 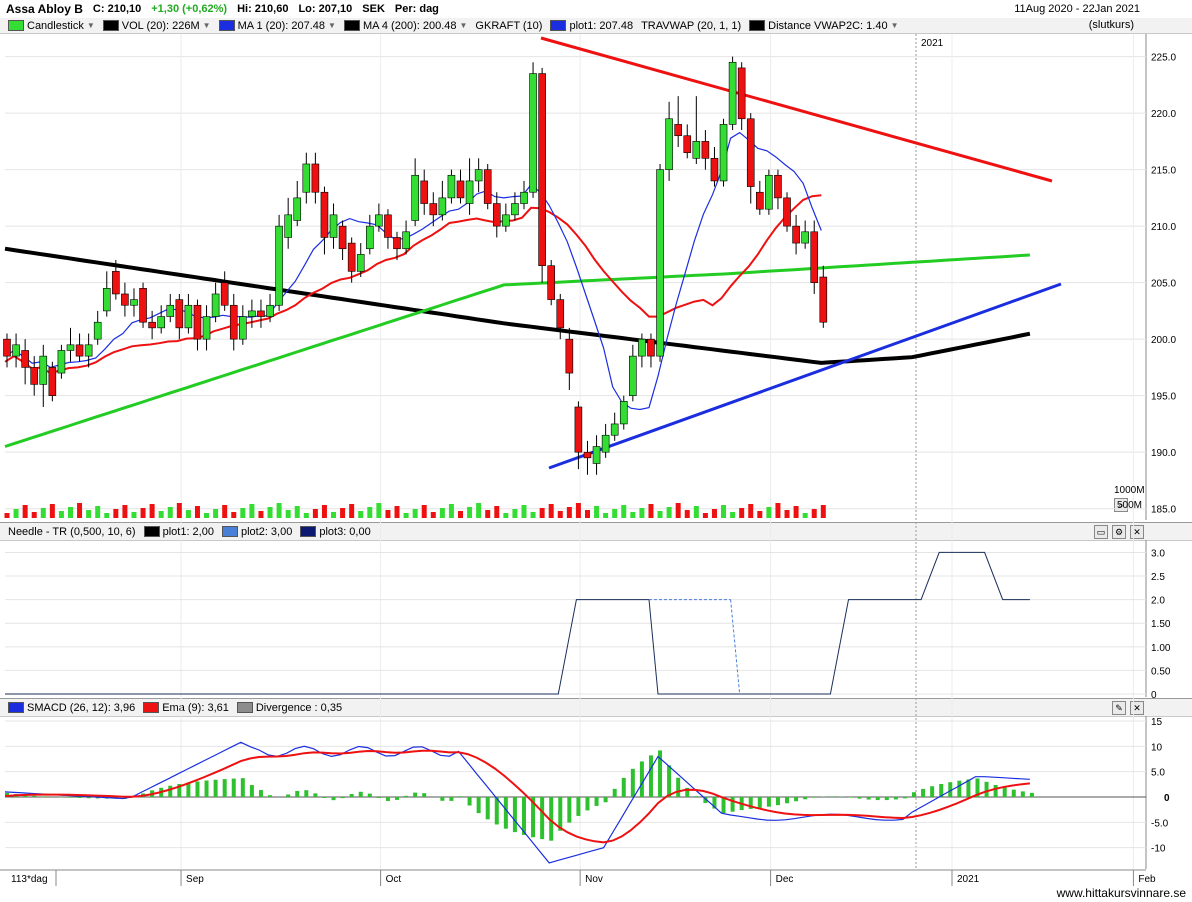 What do you see at coordinates (1163, 340) in the screenshot?
I see `price-tick-label: 200.0` at bounding box center [1163, 340].